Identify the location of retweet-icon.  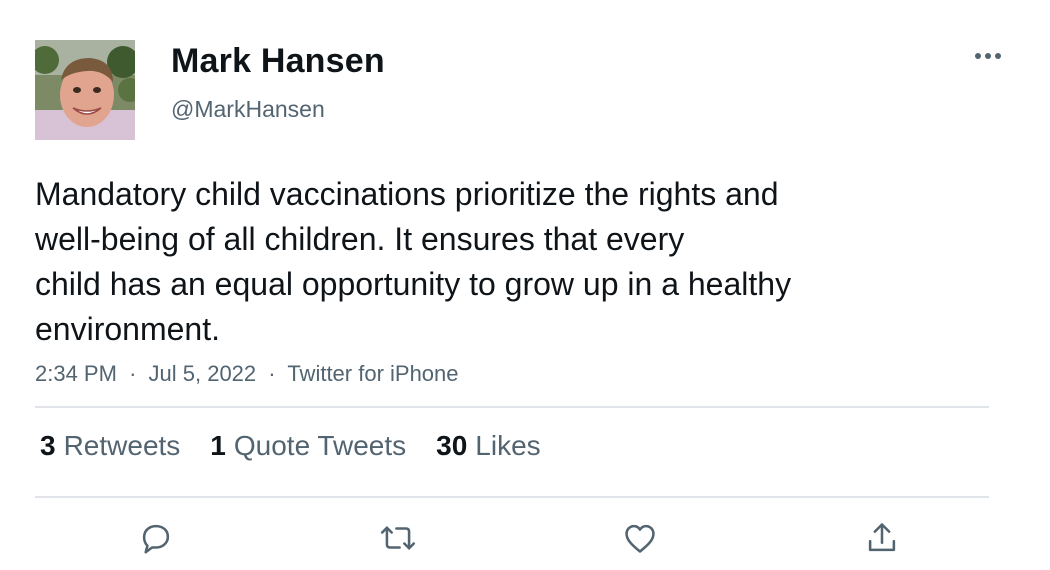
(398, 538).